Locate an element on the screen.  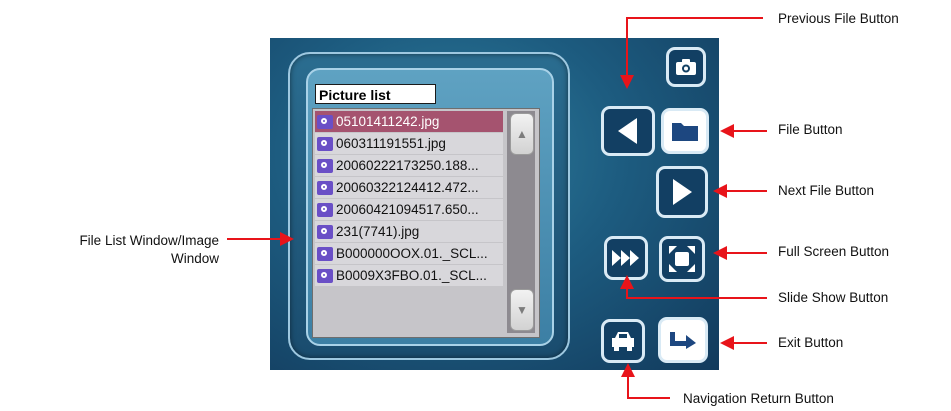
navigation-return-button is located at coordinates (623, 341).